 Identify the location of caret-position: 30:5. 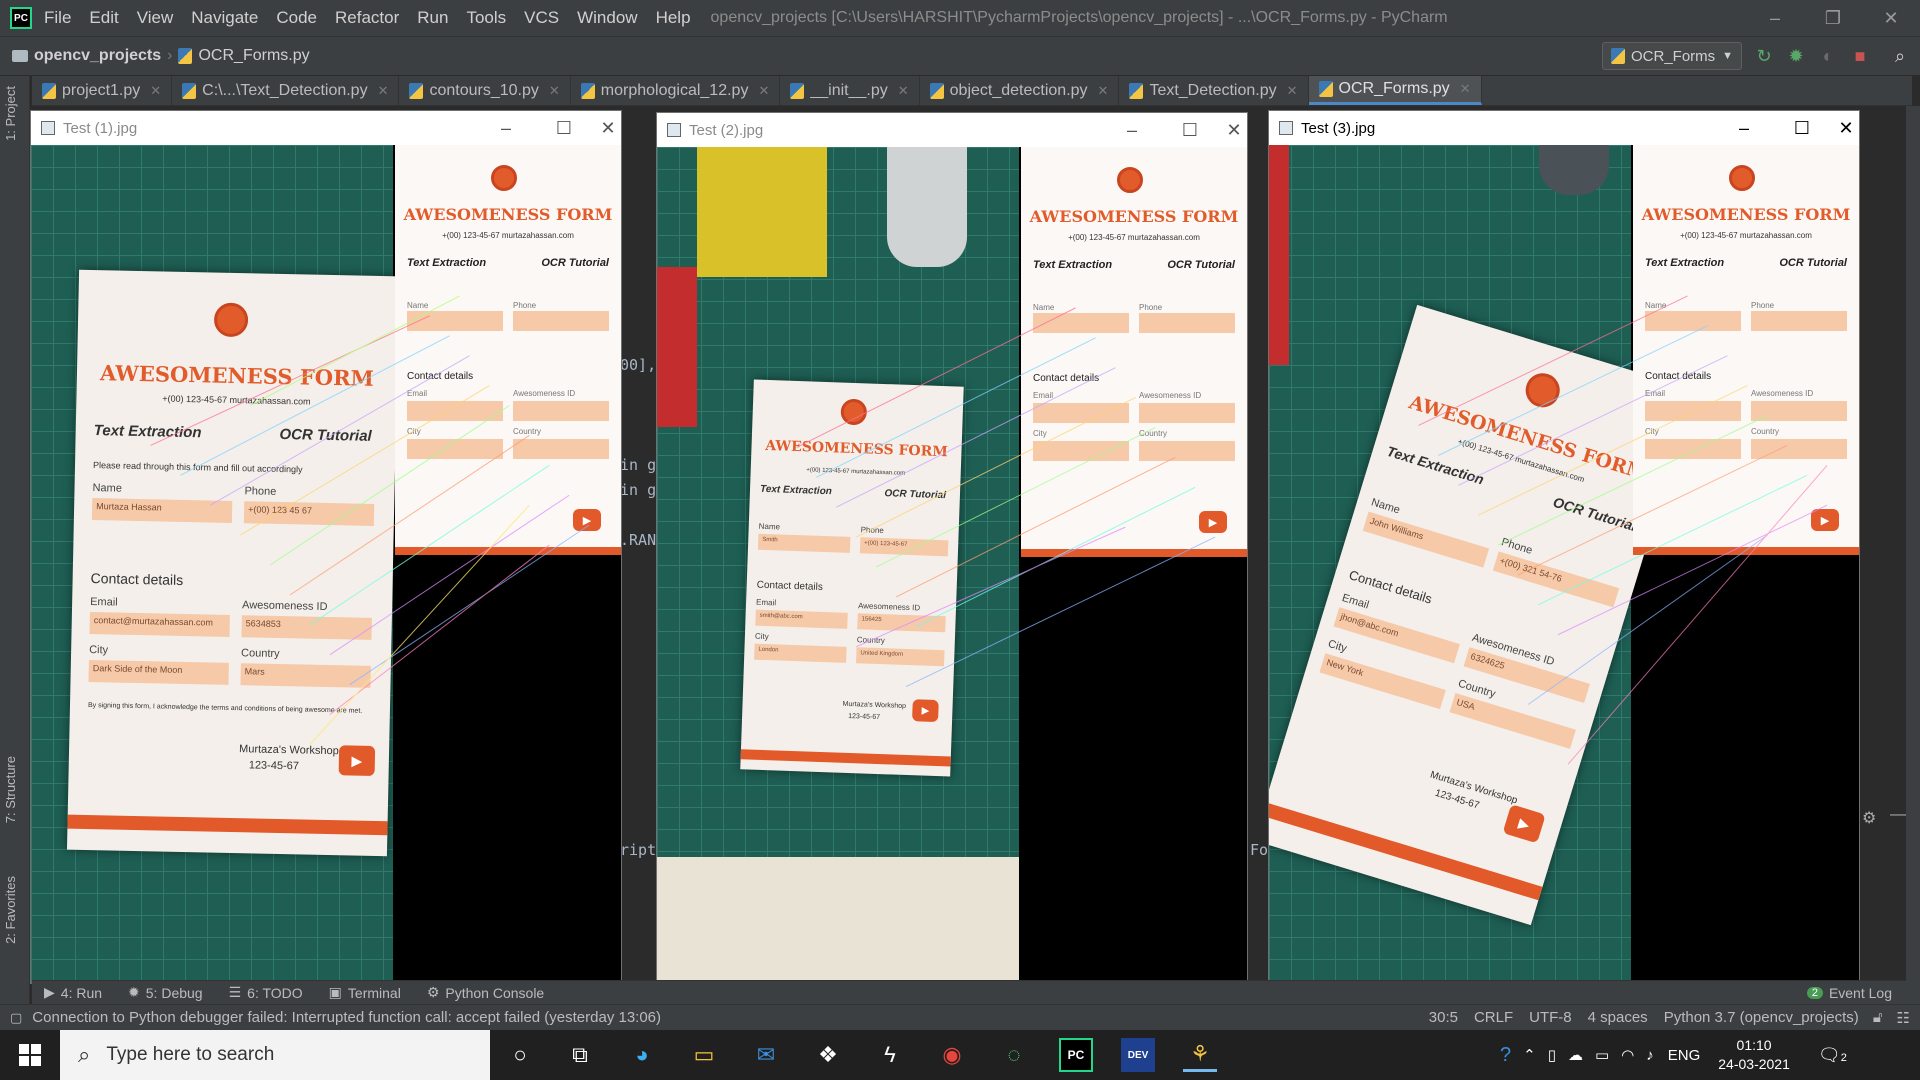
(1443, 1017).